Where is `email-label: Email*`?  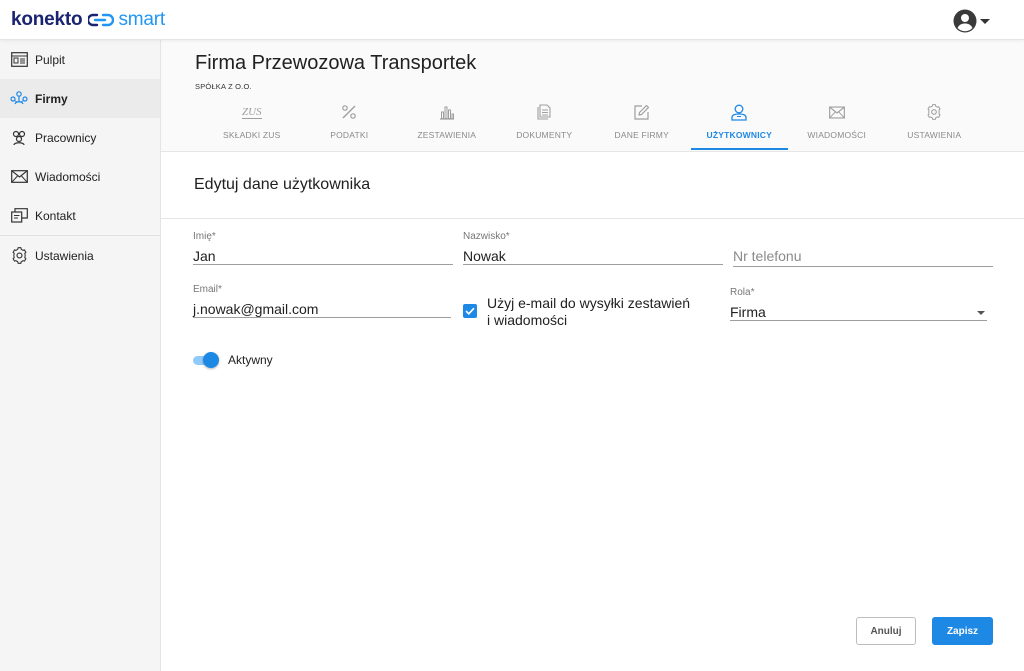
email-label: Email* is located at coordinates (207, 289).